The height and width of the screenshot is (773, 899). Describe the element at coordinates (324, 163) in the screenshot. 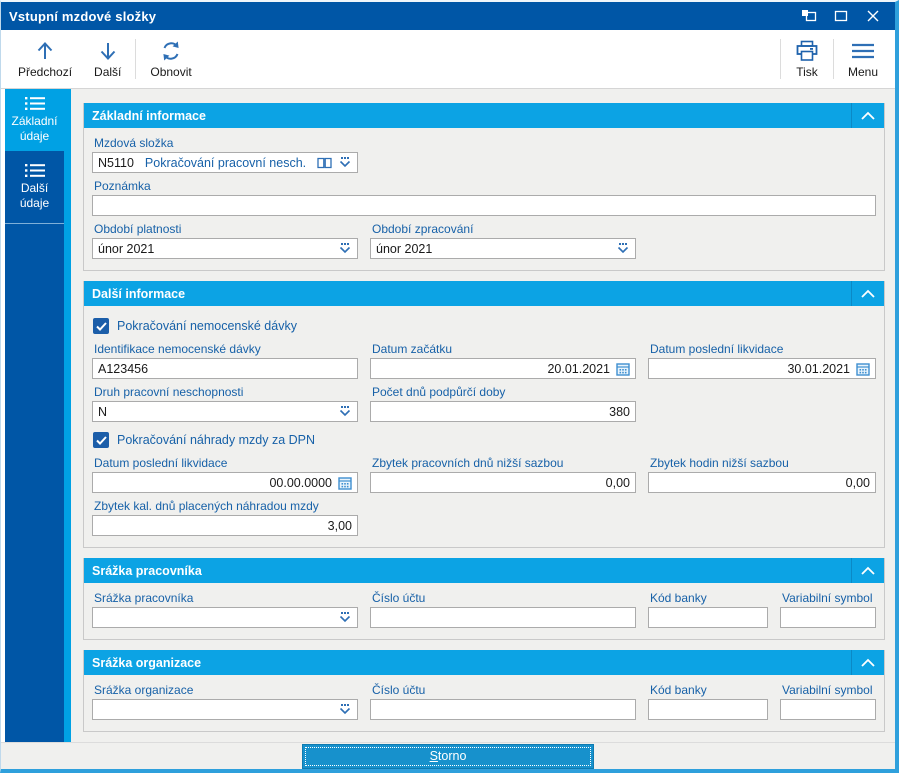

I see `catalog-book-icon` at that location.